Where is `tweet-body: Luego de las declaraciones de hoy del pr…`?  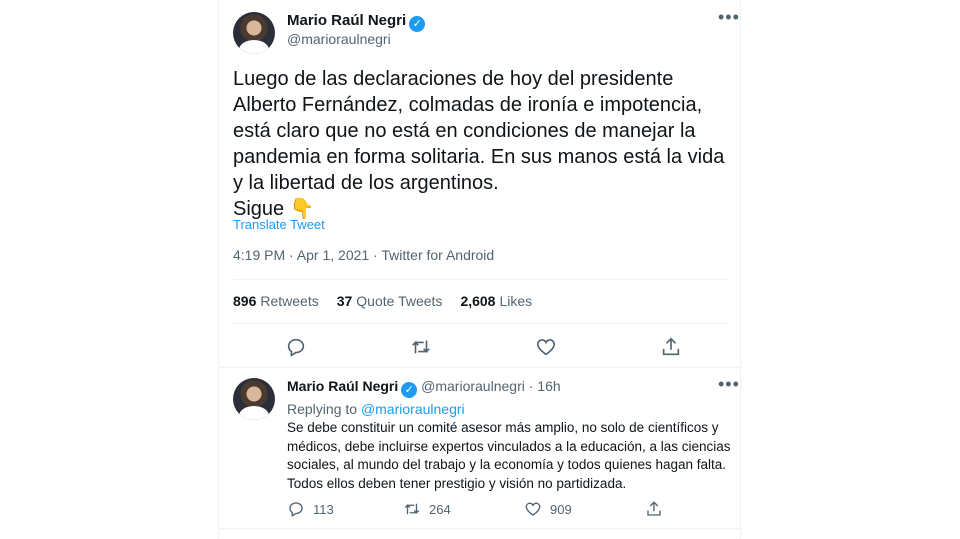
tweet-body: Luego de las declaraciones de hoy del pr… is located at coordinates (479, 131).